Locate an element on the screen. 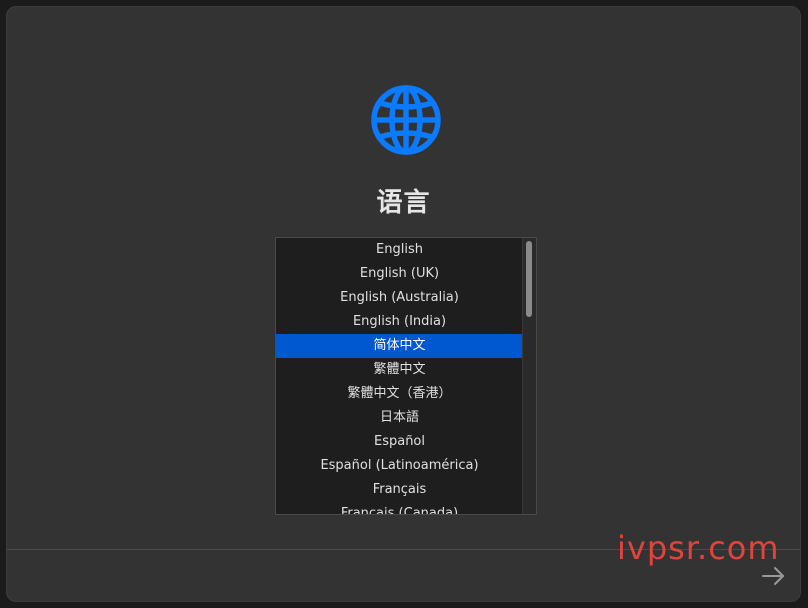  scrollbar-thumb is located at coordinates (529, 279).